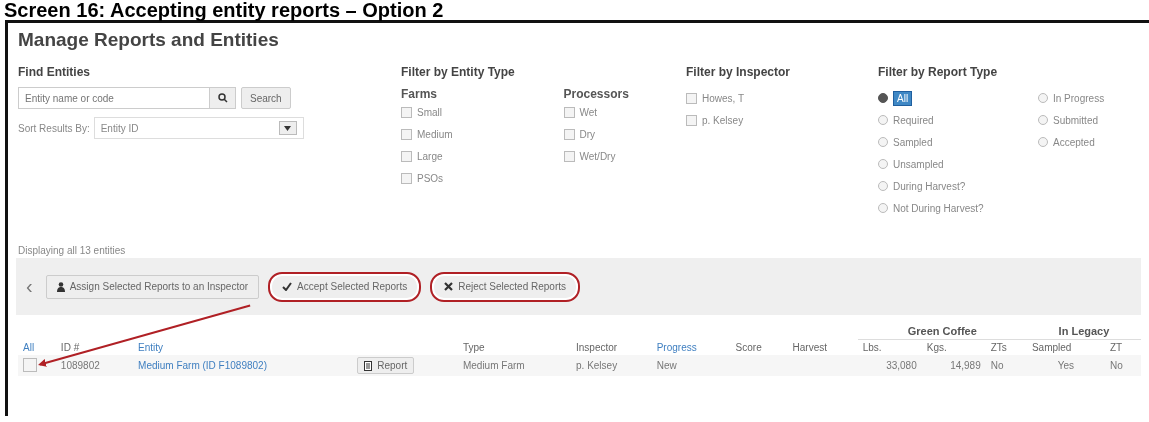  Describe the element at coordinates (114, 98) in the screenshot. I see `search-field: Entity name or code` at that location.